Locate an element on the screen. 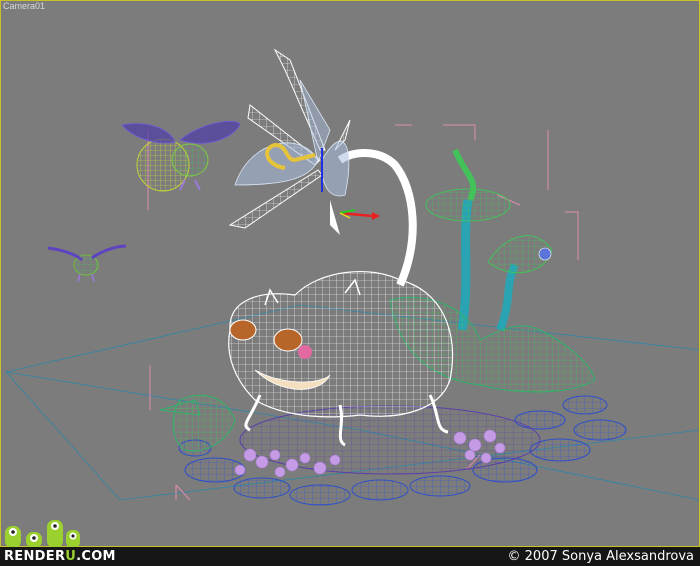 Image resolution: width=700 pixels, height=566 pixels. bee-small is located at coordinates (87, 263).